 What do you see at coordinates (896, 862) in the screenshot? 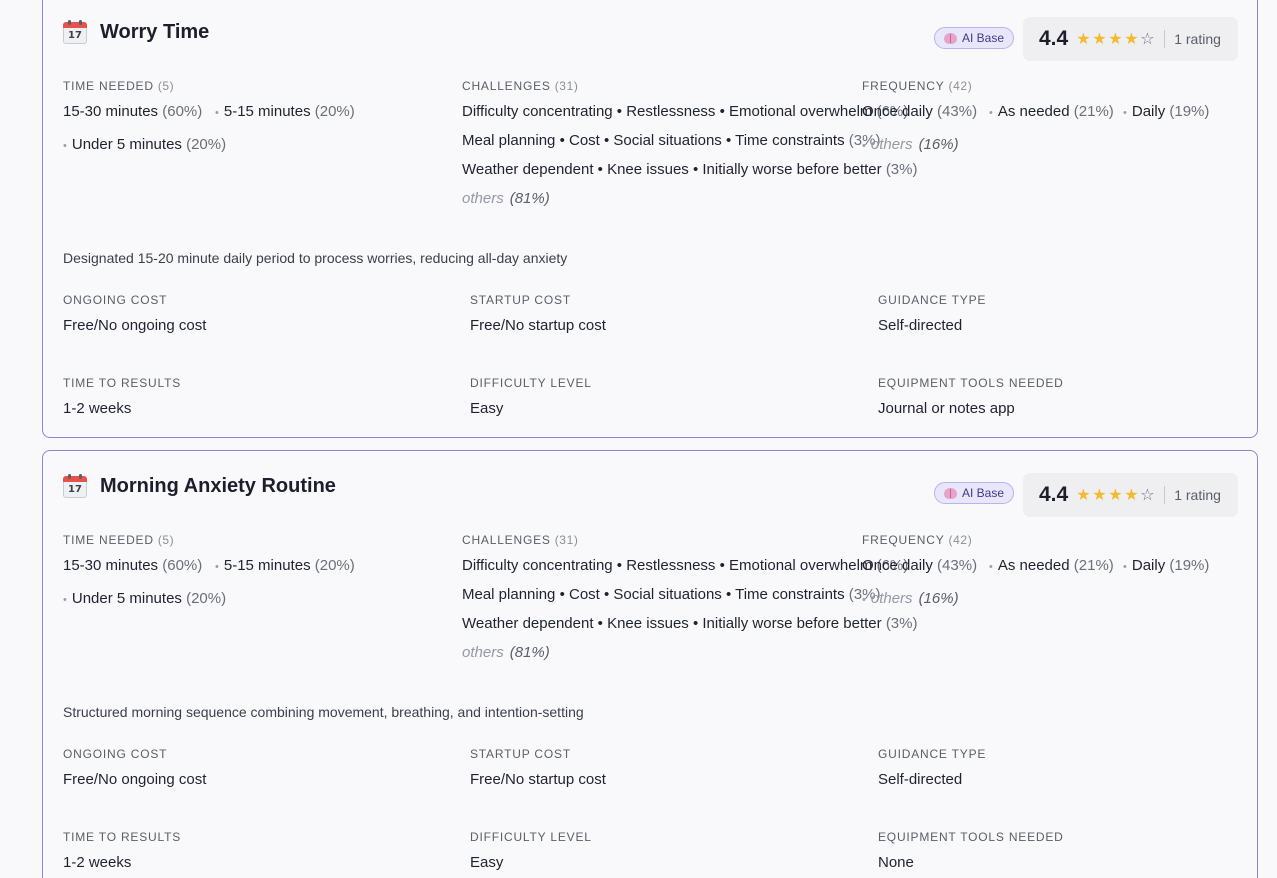
I see `detail-value: None` at bounding box center [896, 862].